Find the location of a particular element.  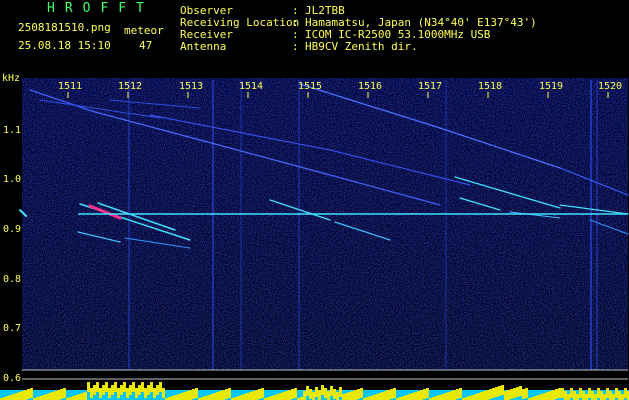

meteor-count: 47 is located at coordinates (146, 45).